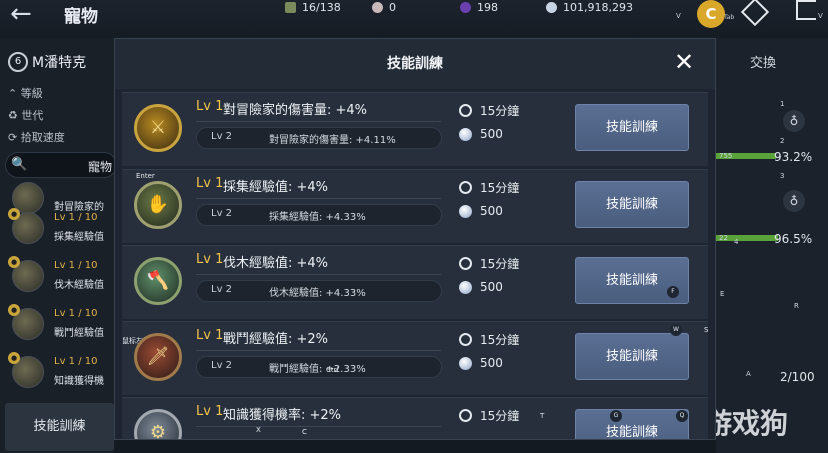  What do you see at coordinates (295, 110) in the screenshot?
I see `skill-effect: 對冒險家的傷害量: +4%` at bounding box center [295, 110].